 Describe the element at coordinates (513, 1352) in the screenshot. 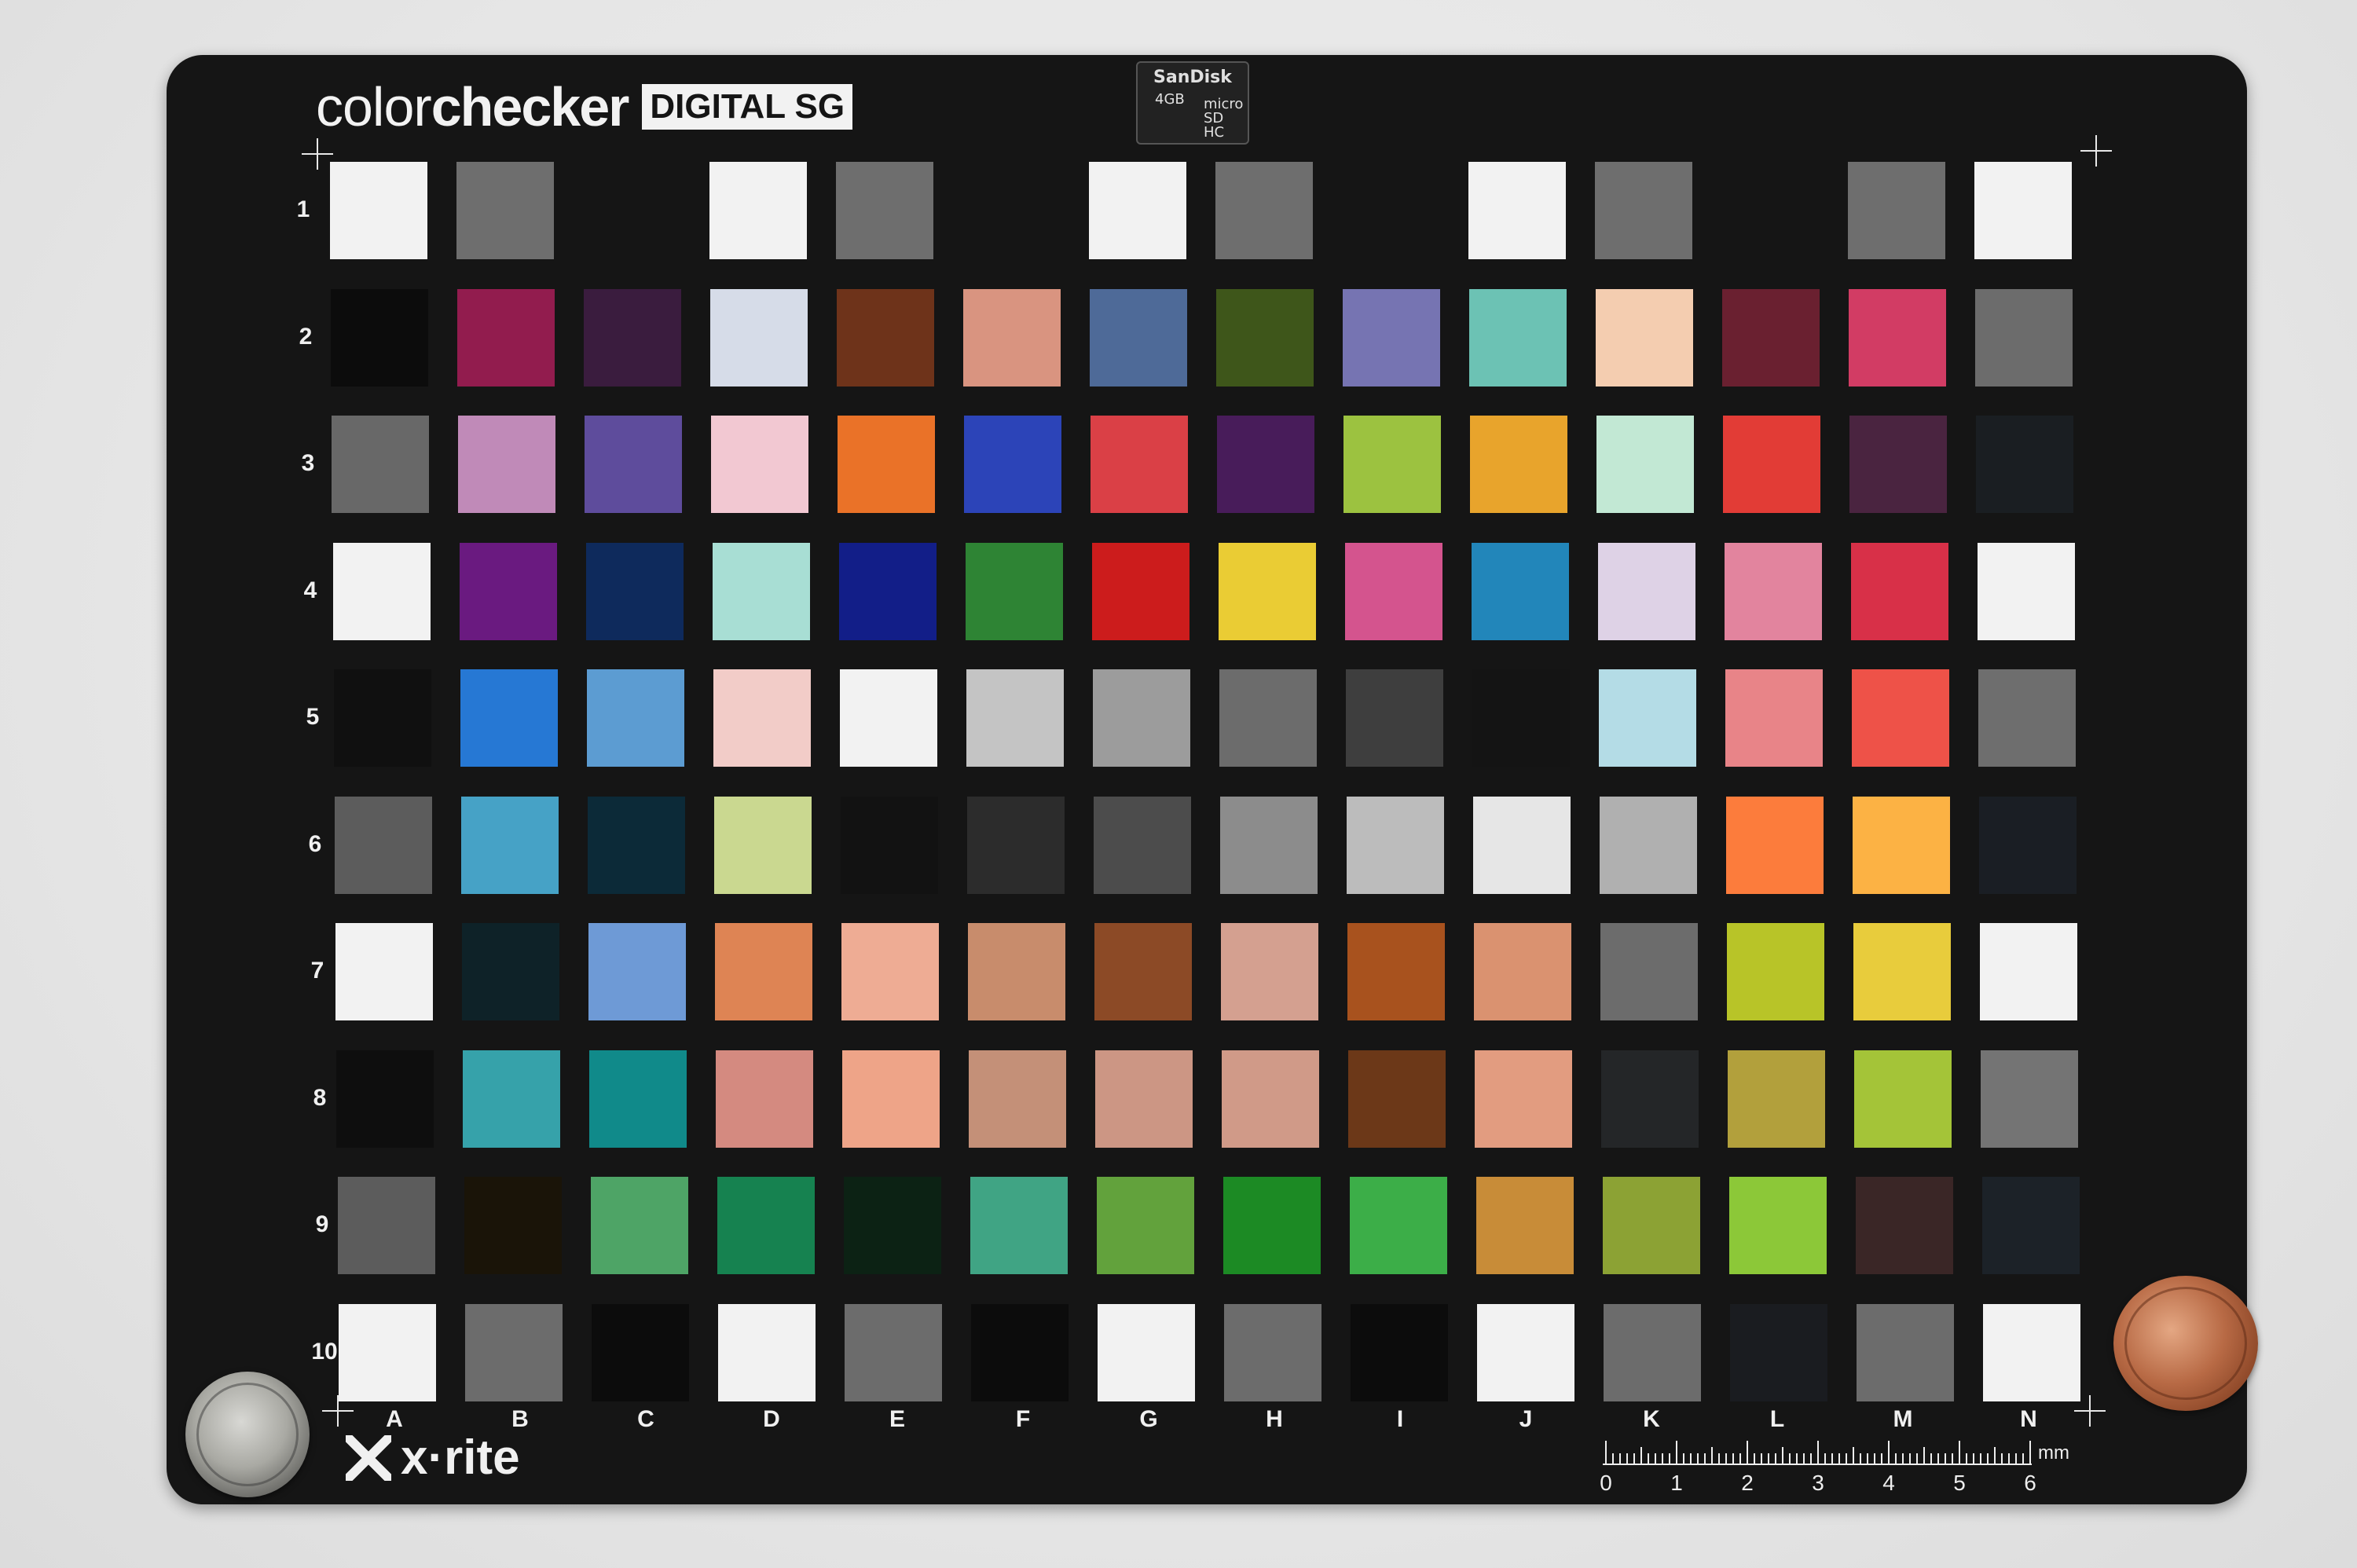

I see `color-patch-B10` at that location.